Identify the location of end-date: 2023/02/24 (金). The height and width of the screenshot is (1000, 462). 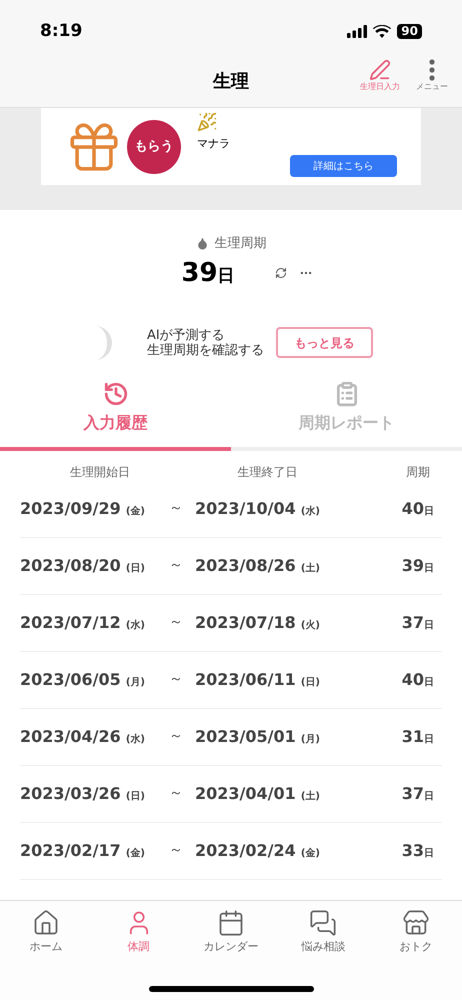
(258, 851).